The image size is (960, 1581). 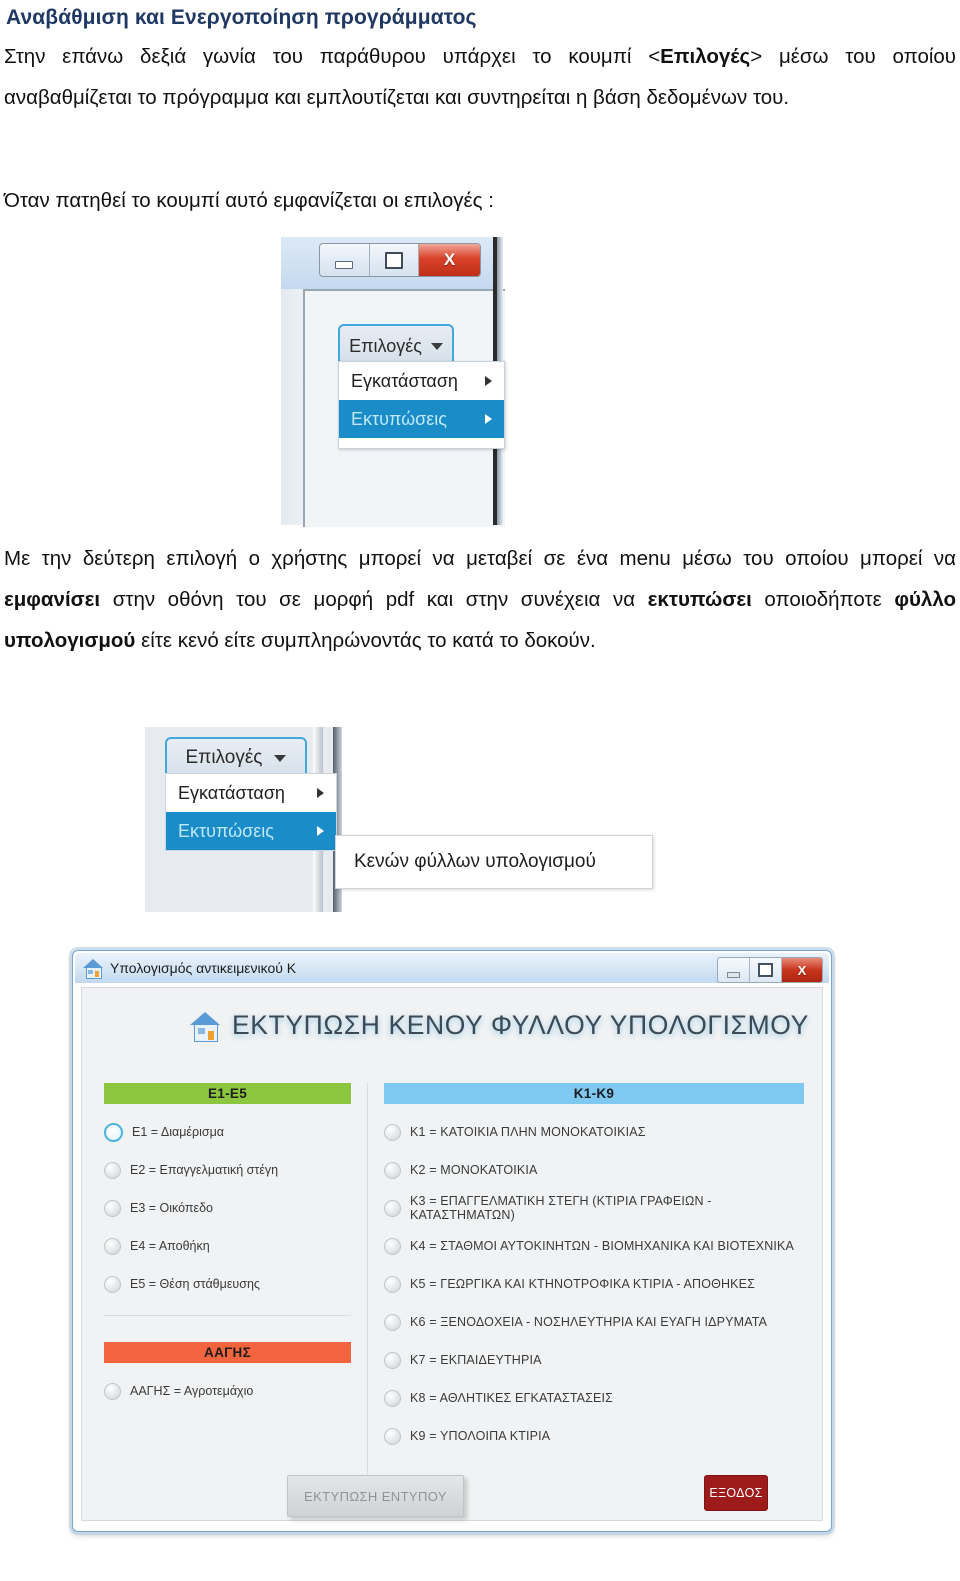 I want to click on radio-label: Ε2 = Επαγγελματική στέγη, so click(x=204, y=1170).